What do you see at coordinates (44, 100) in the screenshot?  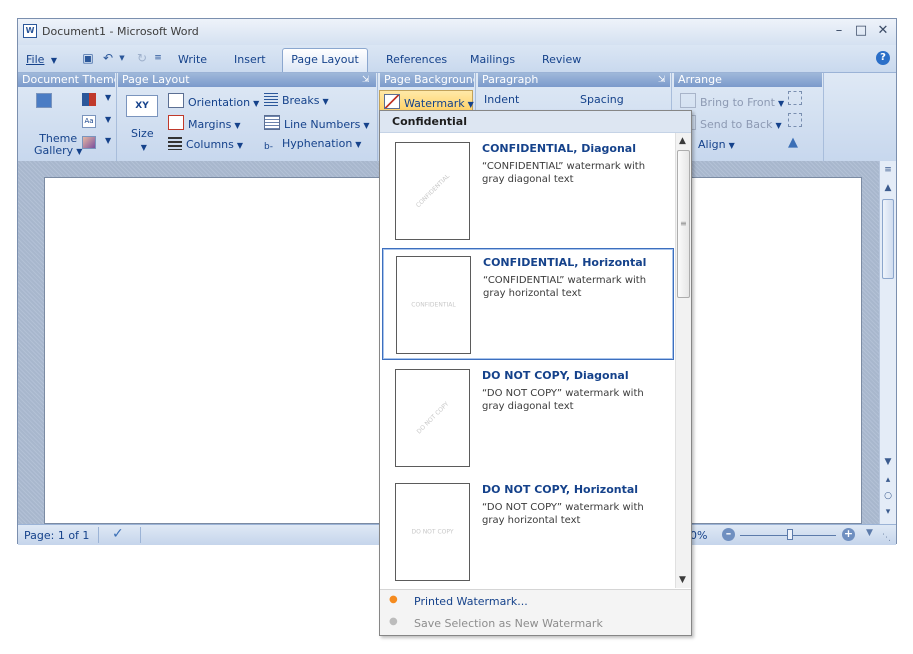 I see `theme-gallery-icon` at bounding box center [44, 100].